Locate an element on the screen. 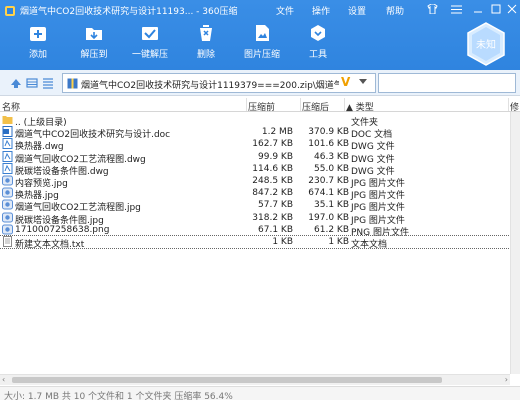 This screenshot has width=520, height=400. horizontal-scrollbar: ‹ › is located at coordinates (255, 379).